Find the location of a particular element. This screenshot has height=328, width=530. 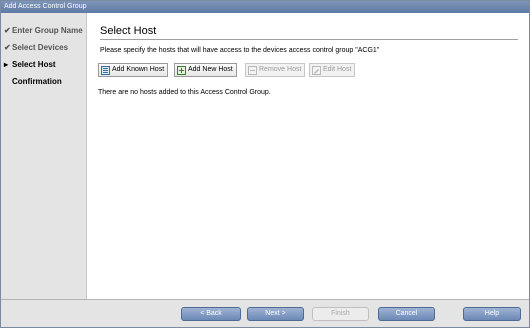

page-title: Select Host is located at coordinates (309, 32).